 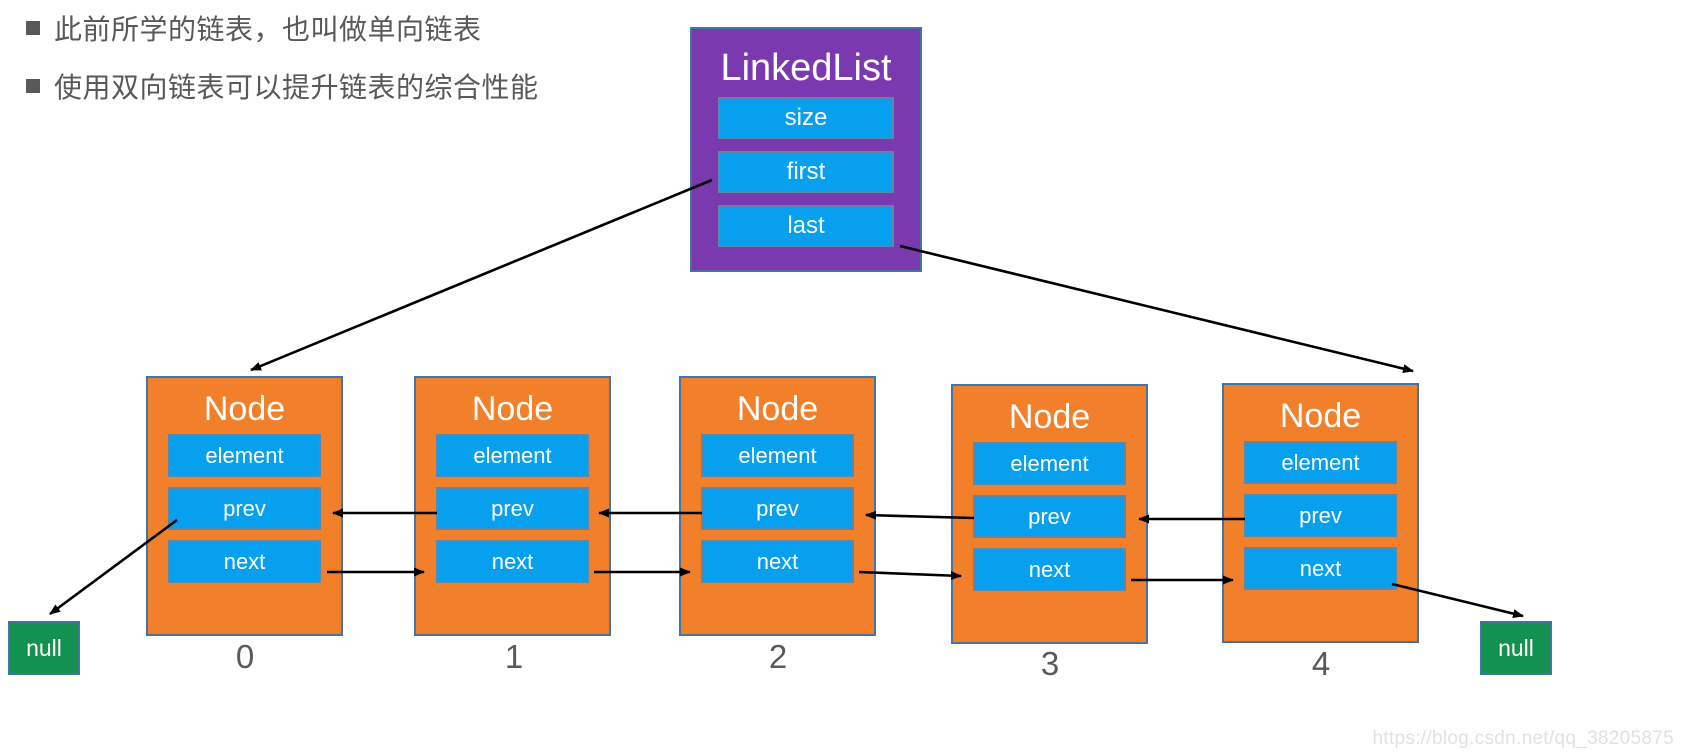 What do you see at coordinates (481, 275) in the screenshot?
I see `arrow-first-to-node0` at bounding box center [481, 275].